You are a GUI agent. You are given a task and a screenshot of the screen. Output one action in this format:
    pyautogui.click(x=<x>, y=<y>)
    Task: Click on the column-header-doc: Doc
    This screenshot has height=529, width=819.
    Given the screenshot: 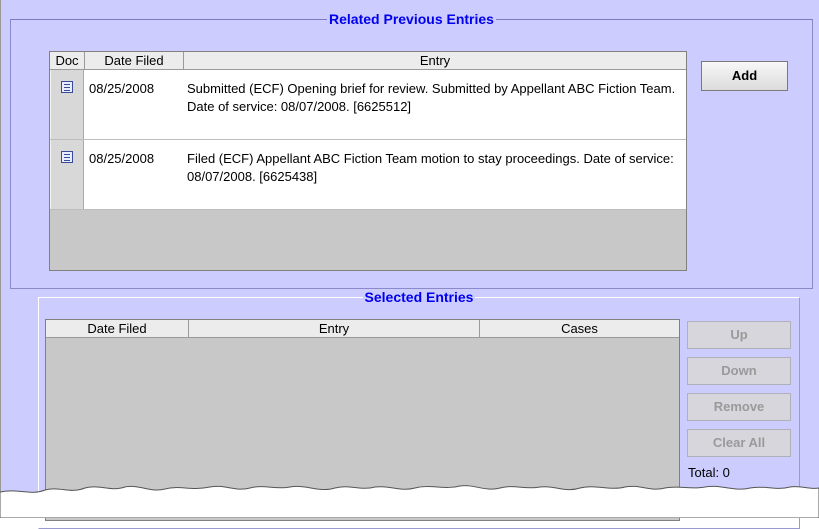 What is the action you would take?
    pyautogui.click(x=67, y=61)
    